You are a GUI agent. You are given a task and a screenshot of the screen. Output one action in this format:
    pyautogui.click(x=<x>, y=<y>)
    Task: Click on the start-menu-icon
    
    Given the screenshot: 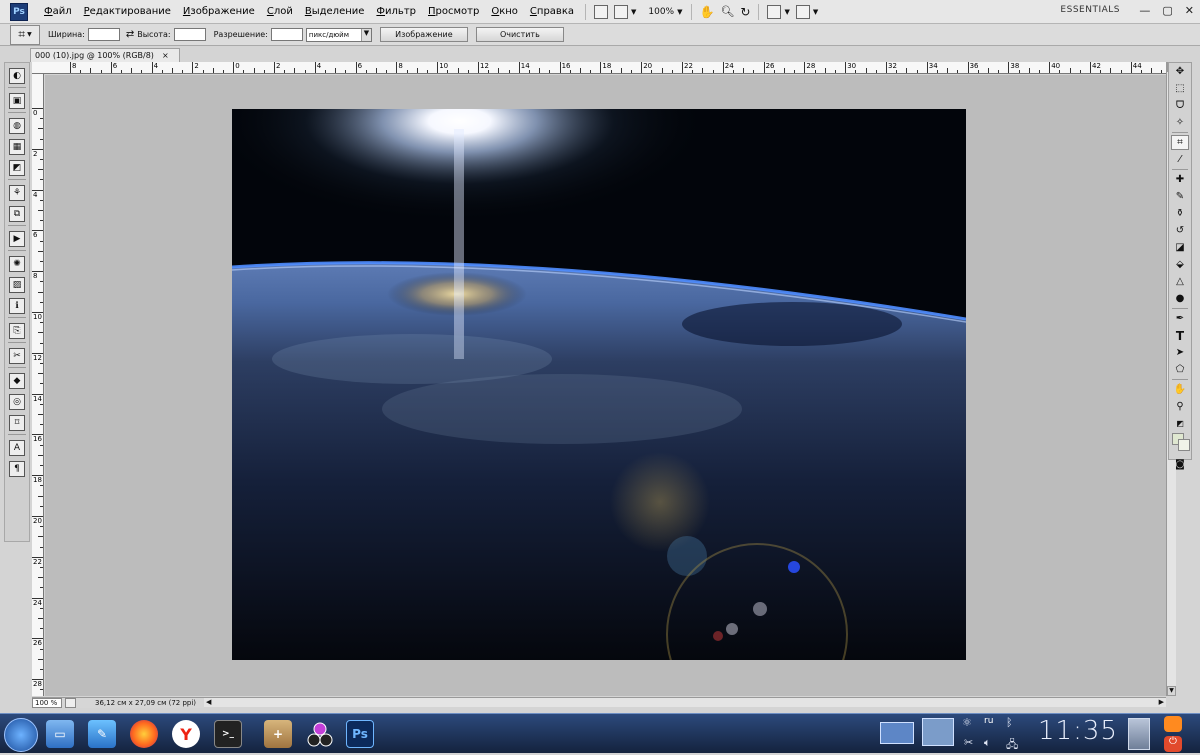 What is the action you would take?
    pyautogui.click(x=21, y=735)
    